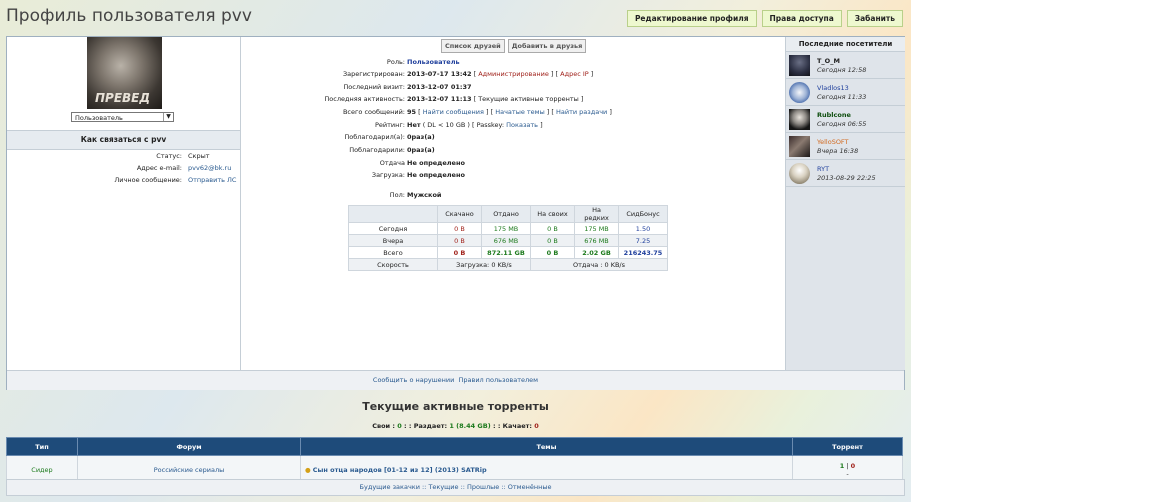 The height and width of the screenshot is (502, 1161). Describe the element at coordinates (212, 180) in the screenshot. I see `send-pm-link: Отправить ЛС` at that location.